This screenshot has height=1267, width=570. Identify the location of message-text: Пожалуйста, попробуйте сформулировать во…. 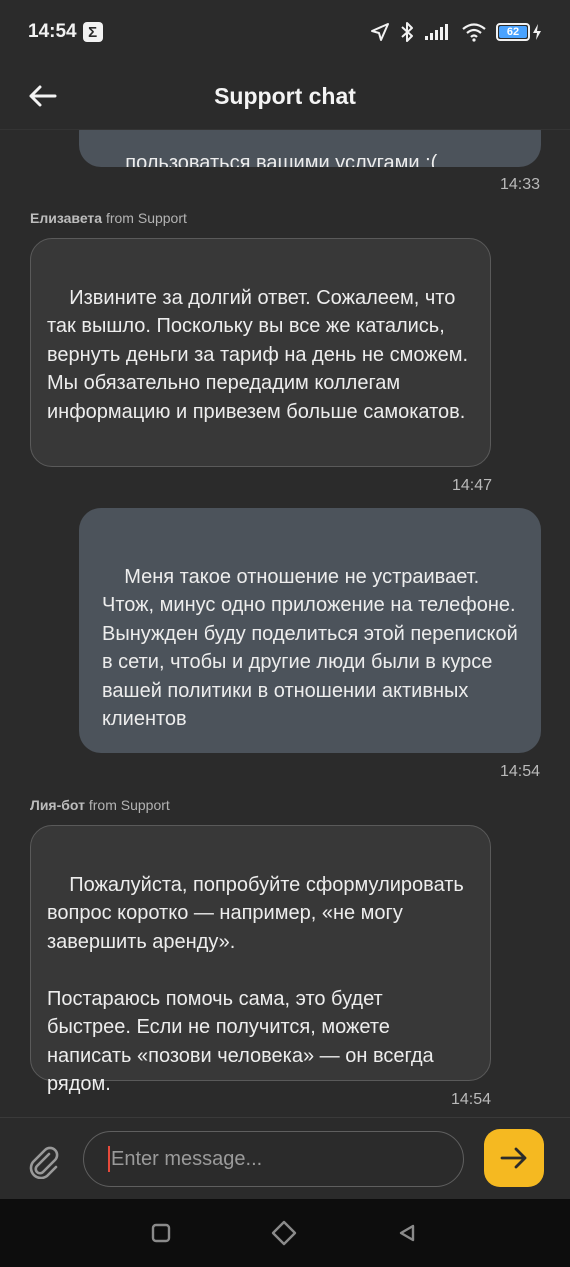
(255, 984).